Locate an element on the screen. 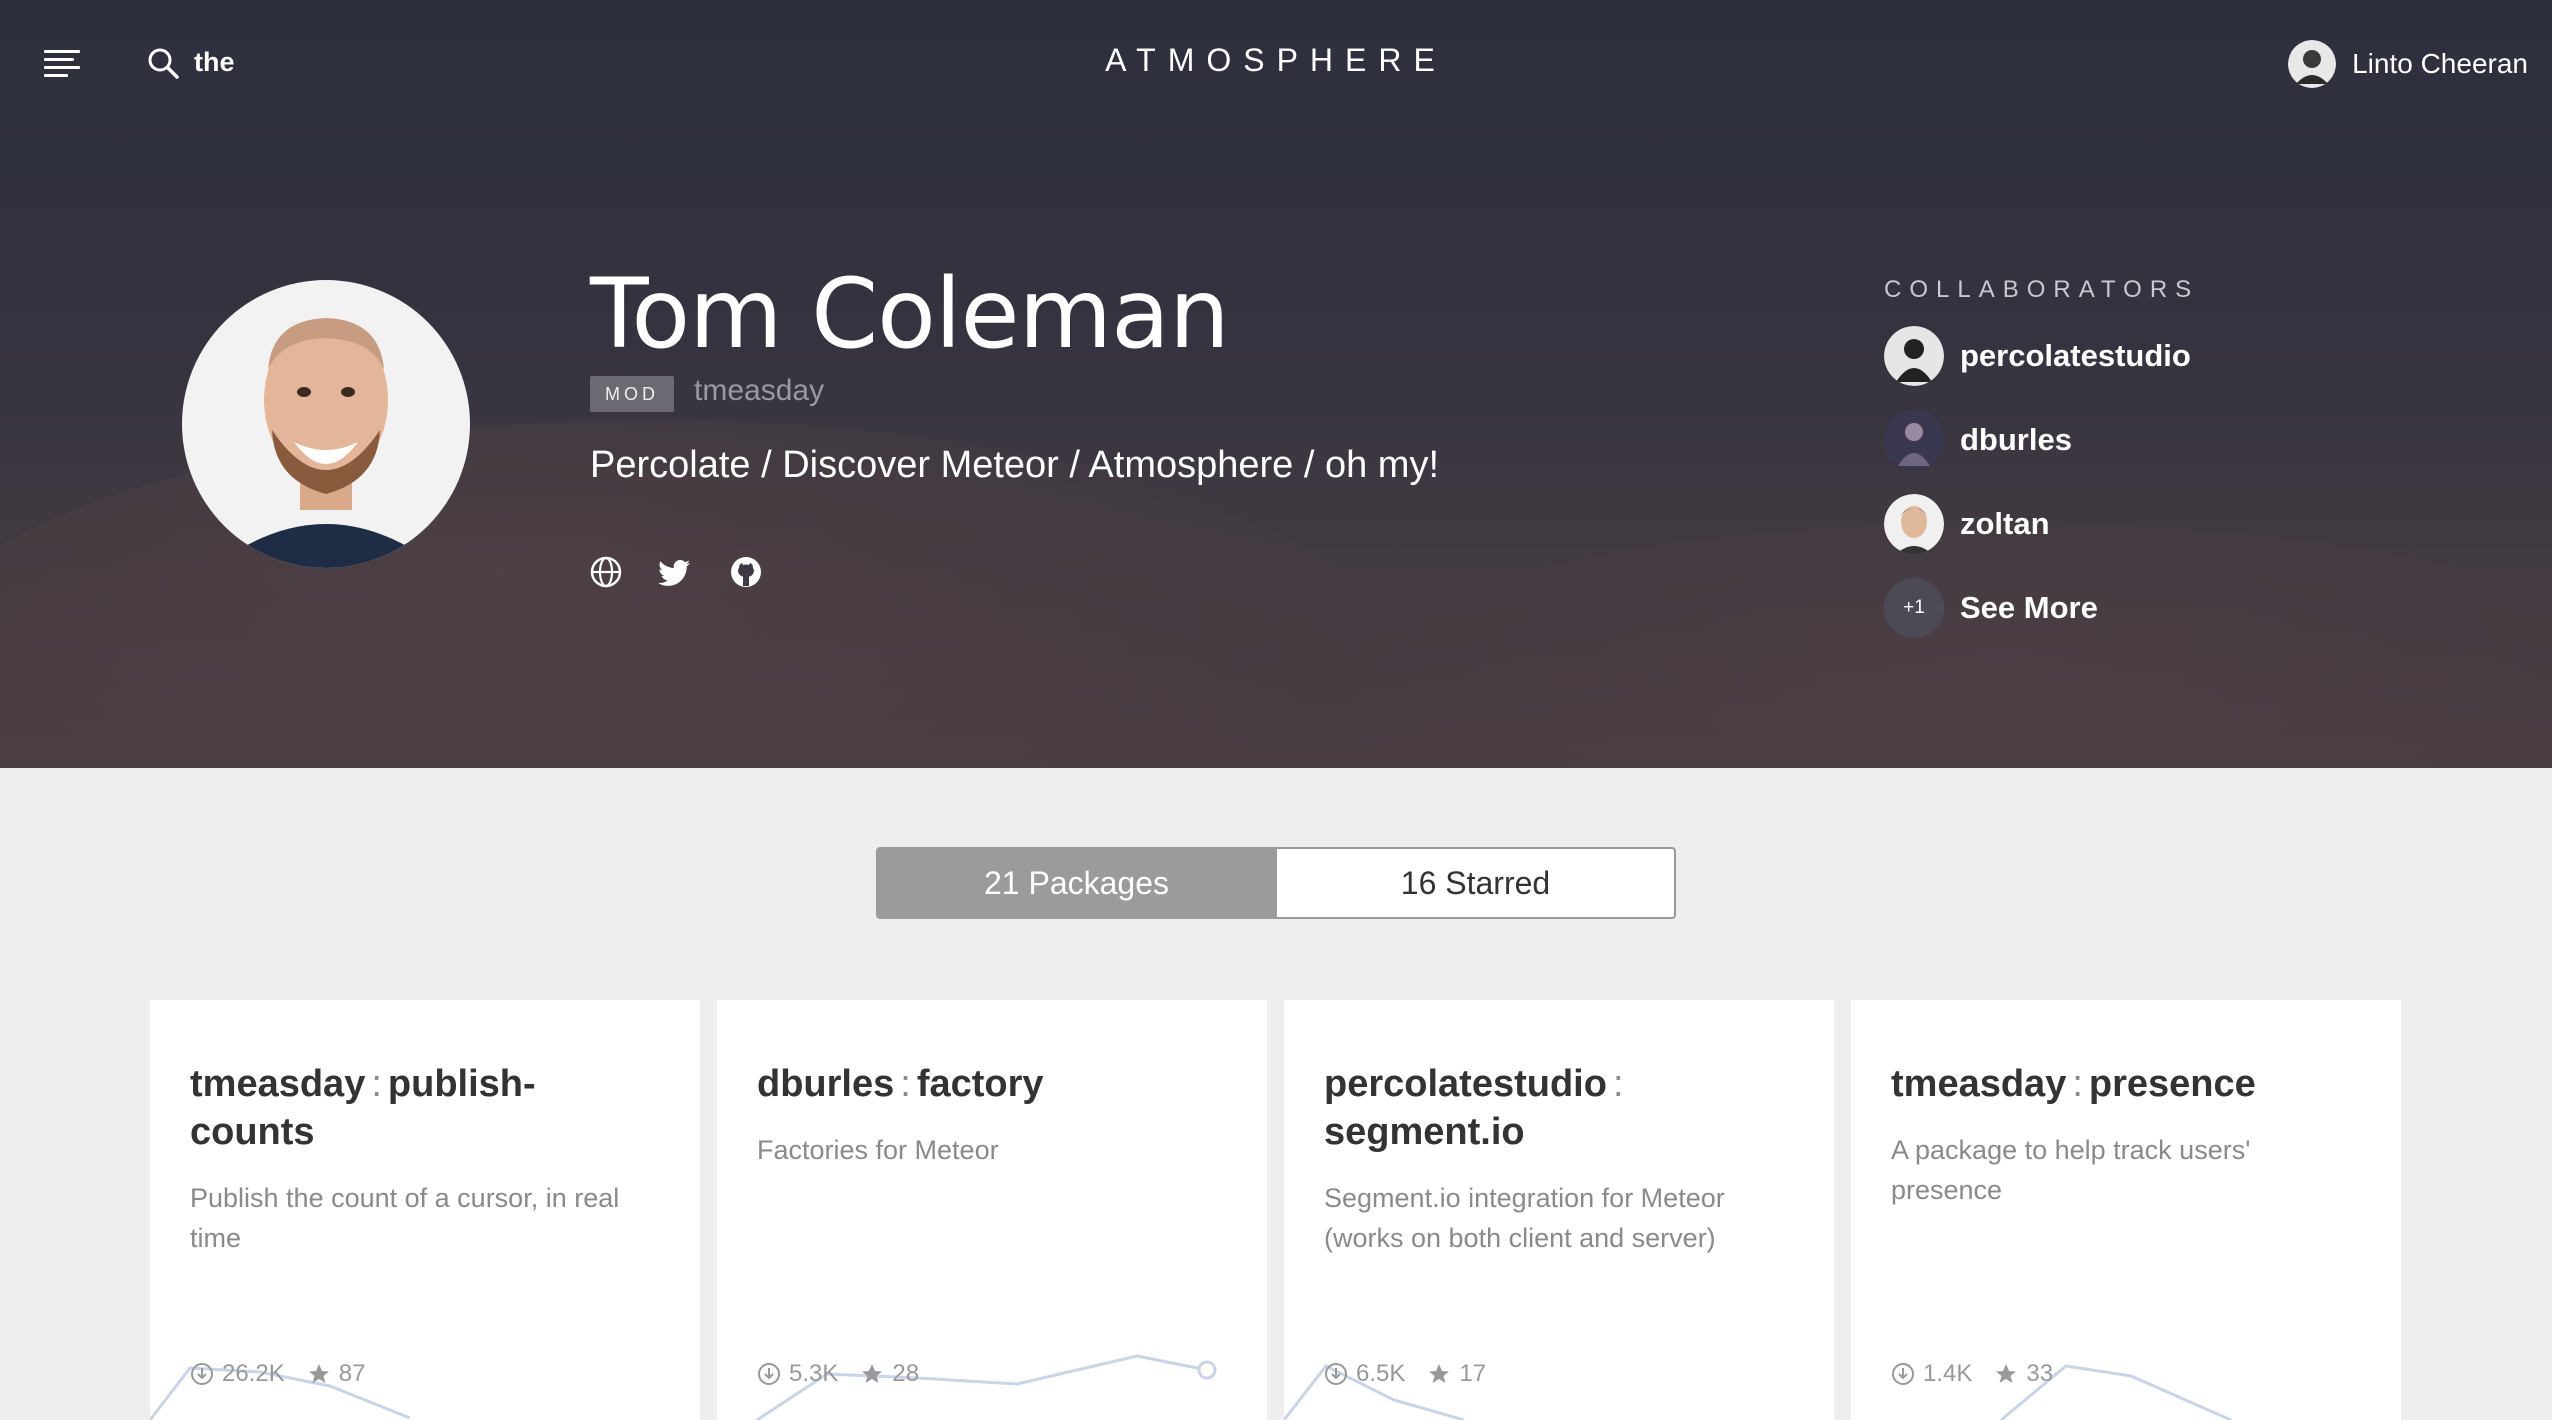 Image resolution: width=2552 pixels, height=1420 pixels. package-title: tmeasday: presence is located at coordinates (2073, 1084).